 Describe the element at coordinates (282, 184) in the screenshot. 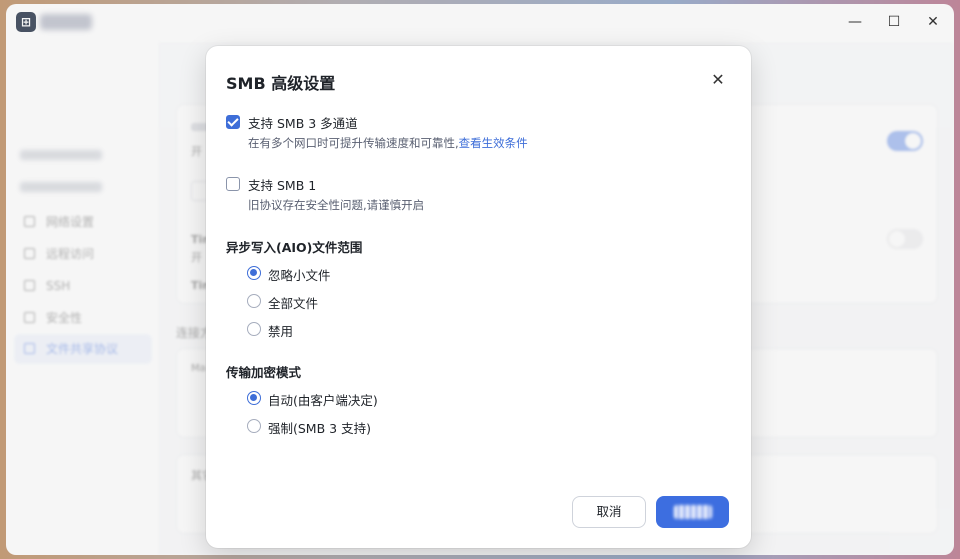

I see `smb1-label: 支持 SMB 1` at that location.